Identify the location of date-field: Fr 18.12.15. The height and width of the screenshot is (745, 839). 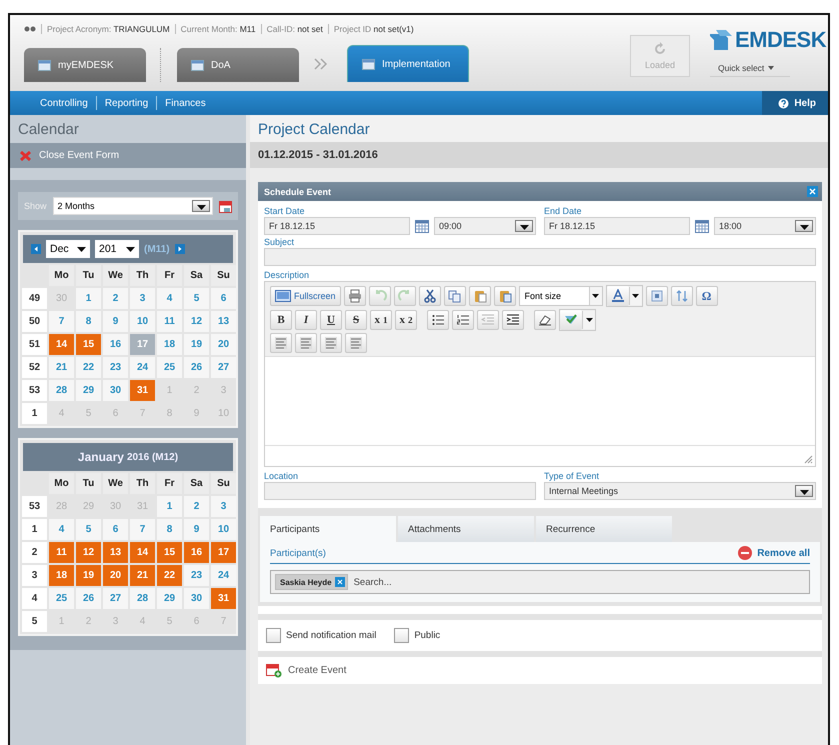
(617, 226).